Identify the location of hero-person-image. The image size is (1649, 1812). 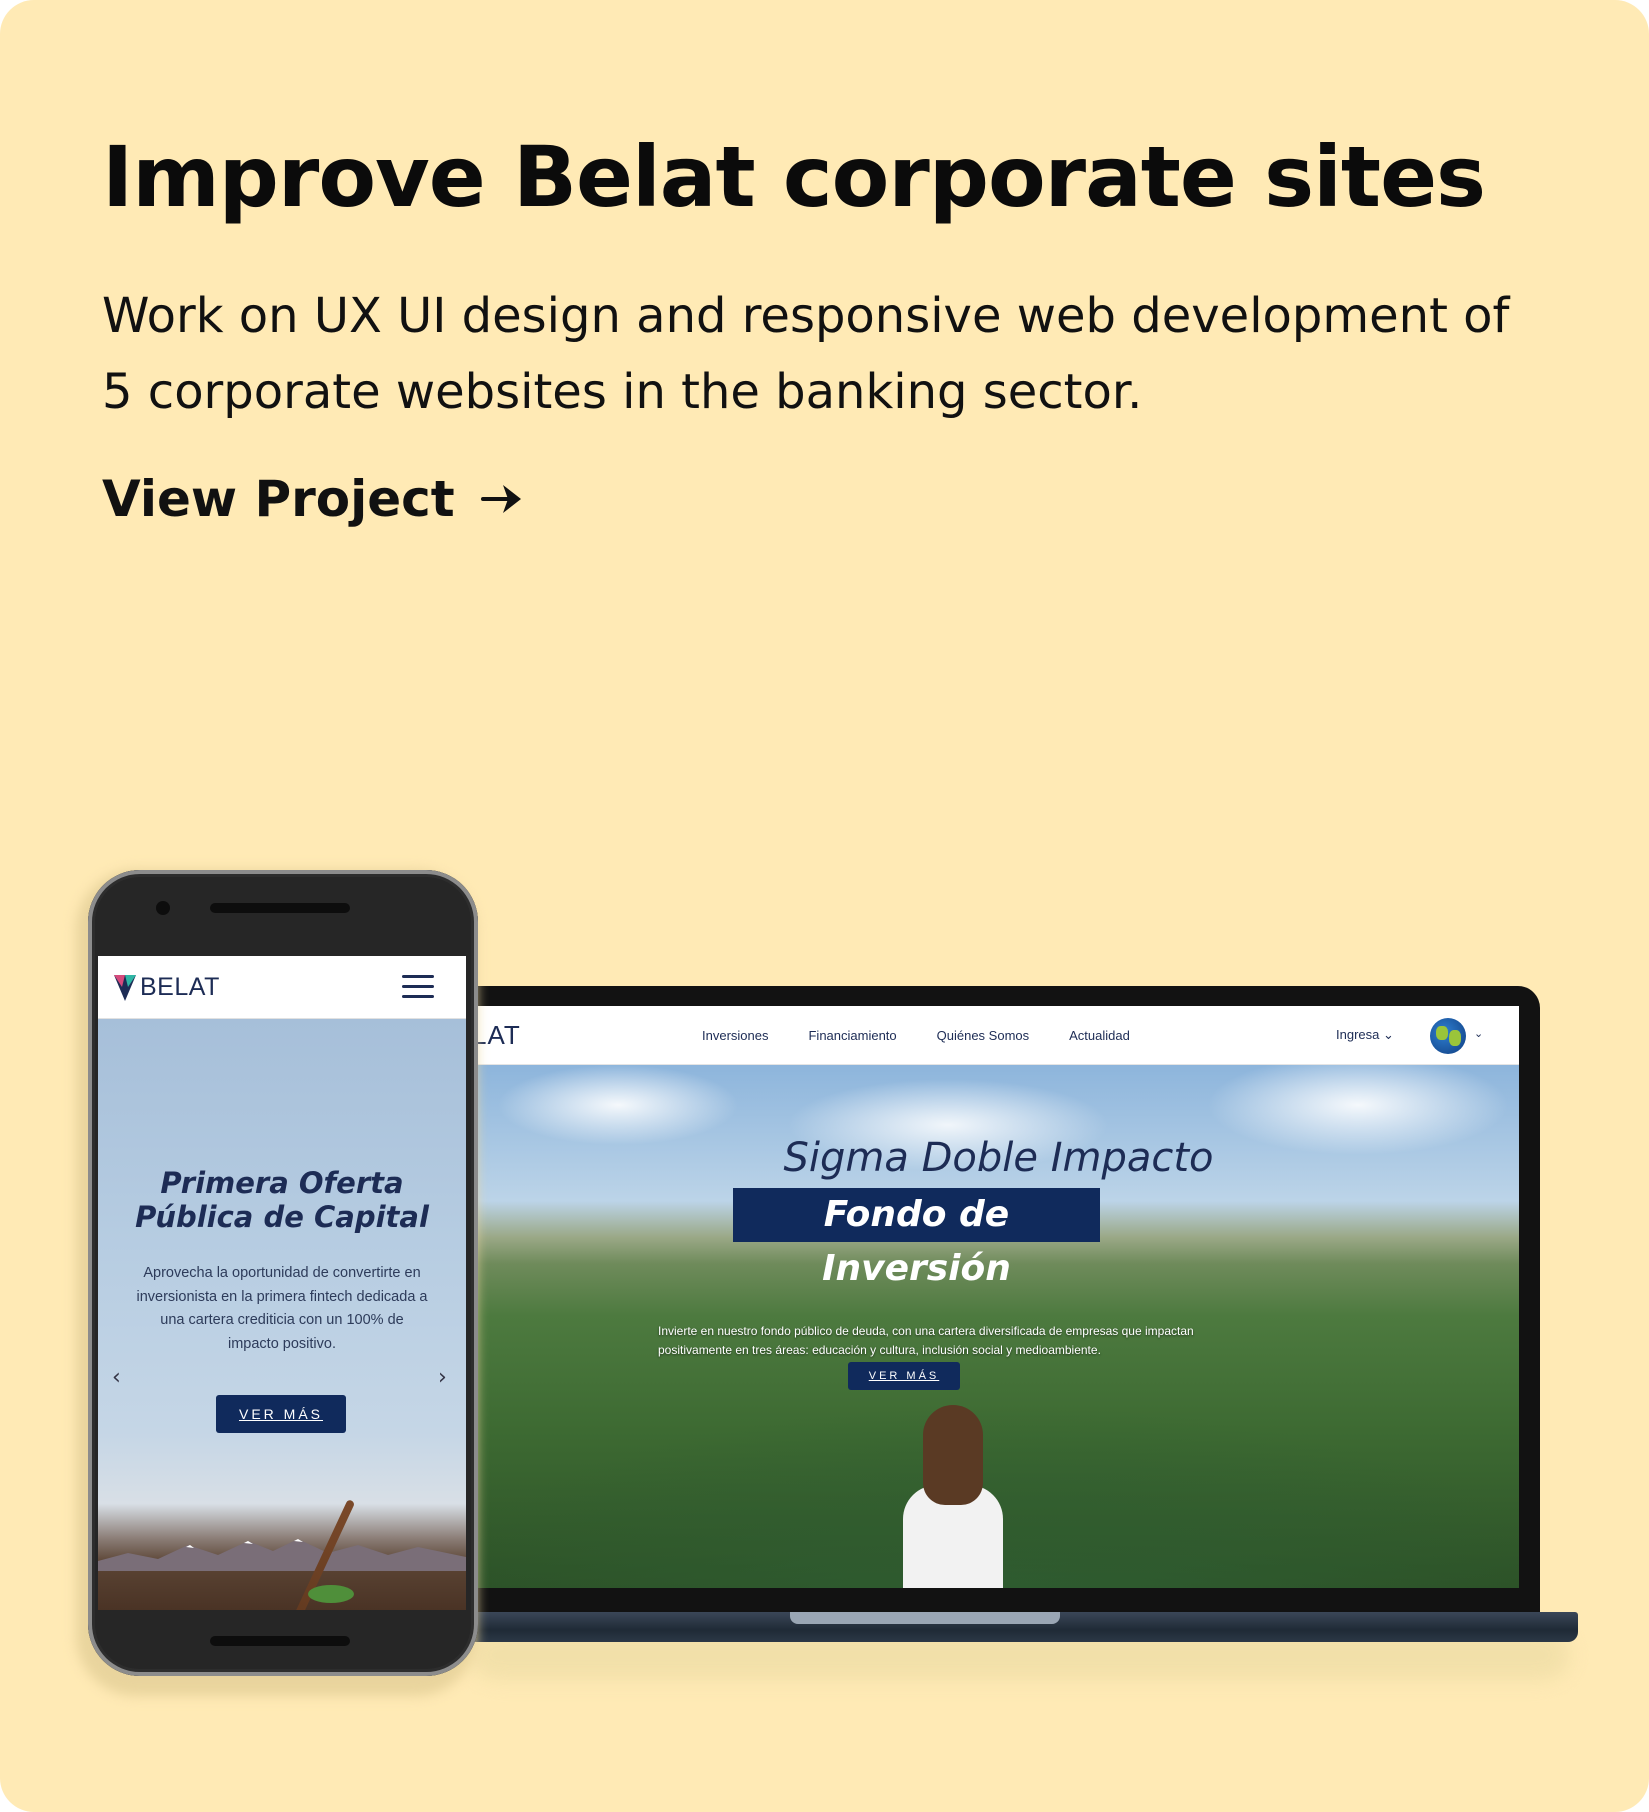
(953, 1496).